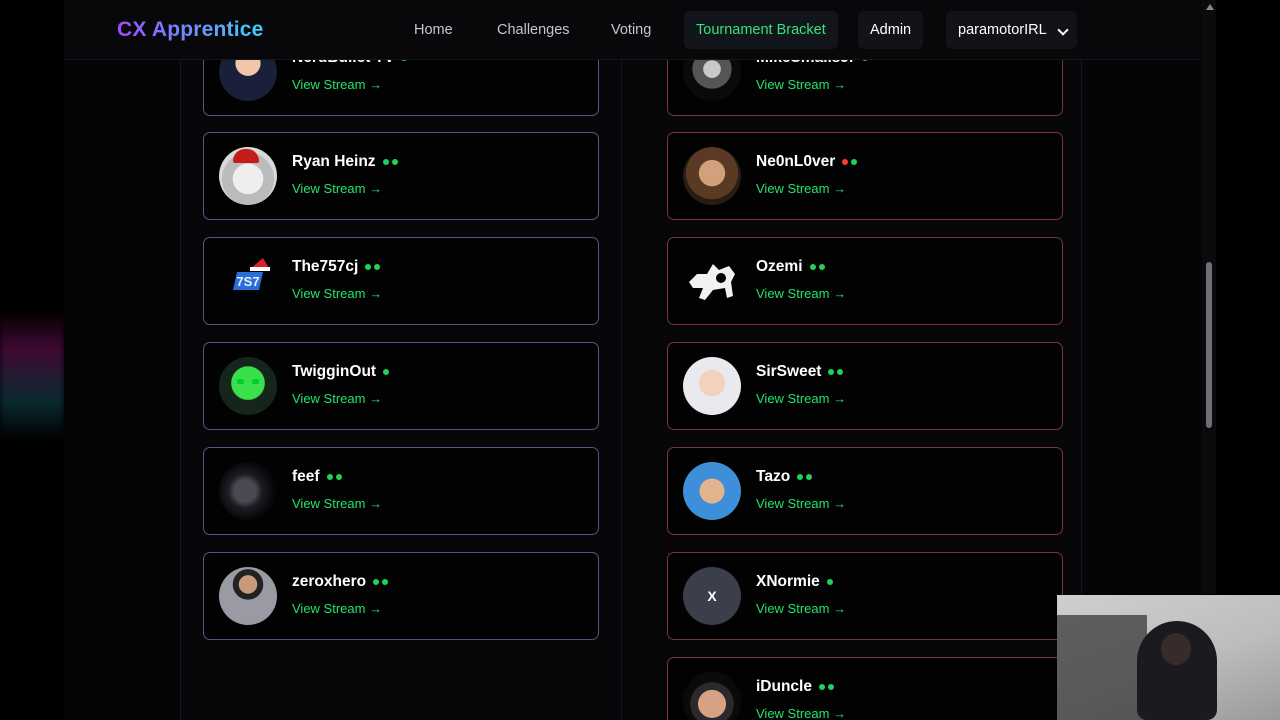 This screenshot has height=720, width=1280. Describe the element at coordinates (761, 30) in the screenshot. I see `nav-tournament-bracket: Tournament Bracket` at that location.